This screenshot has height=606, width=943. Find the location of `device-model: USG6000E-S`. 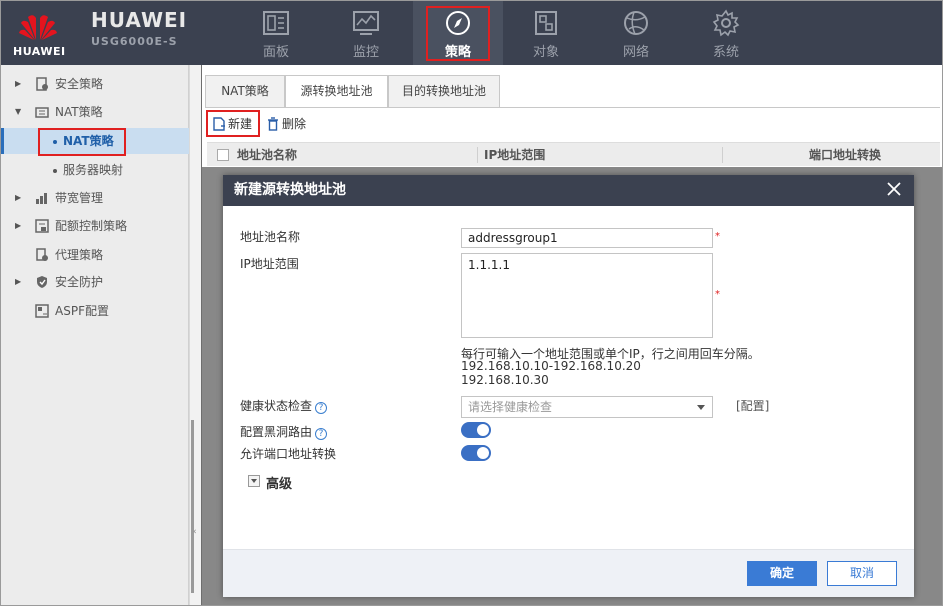

device-model: USG6000E-S is located at coordinates (134, 41).